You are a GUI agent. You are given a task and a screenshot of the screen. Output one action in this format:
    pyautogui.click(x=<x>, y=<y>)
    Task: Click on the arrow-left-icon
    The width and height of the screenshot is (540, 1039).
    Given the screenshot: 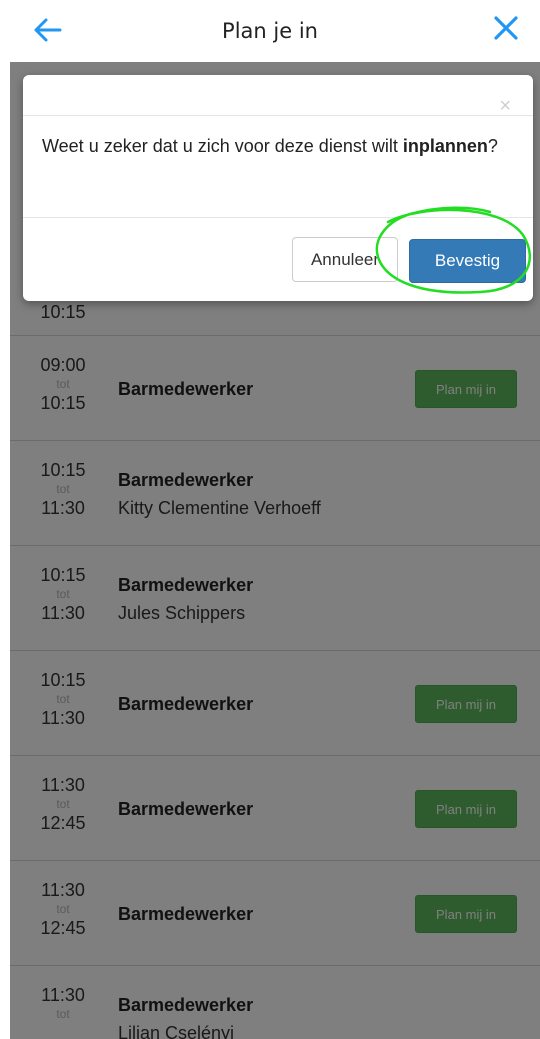 What is the action you would take?
    pyautogui.click(x=48, y=30)
    